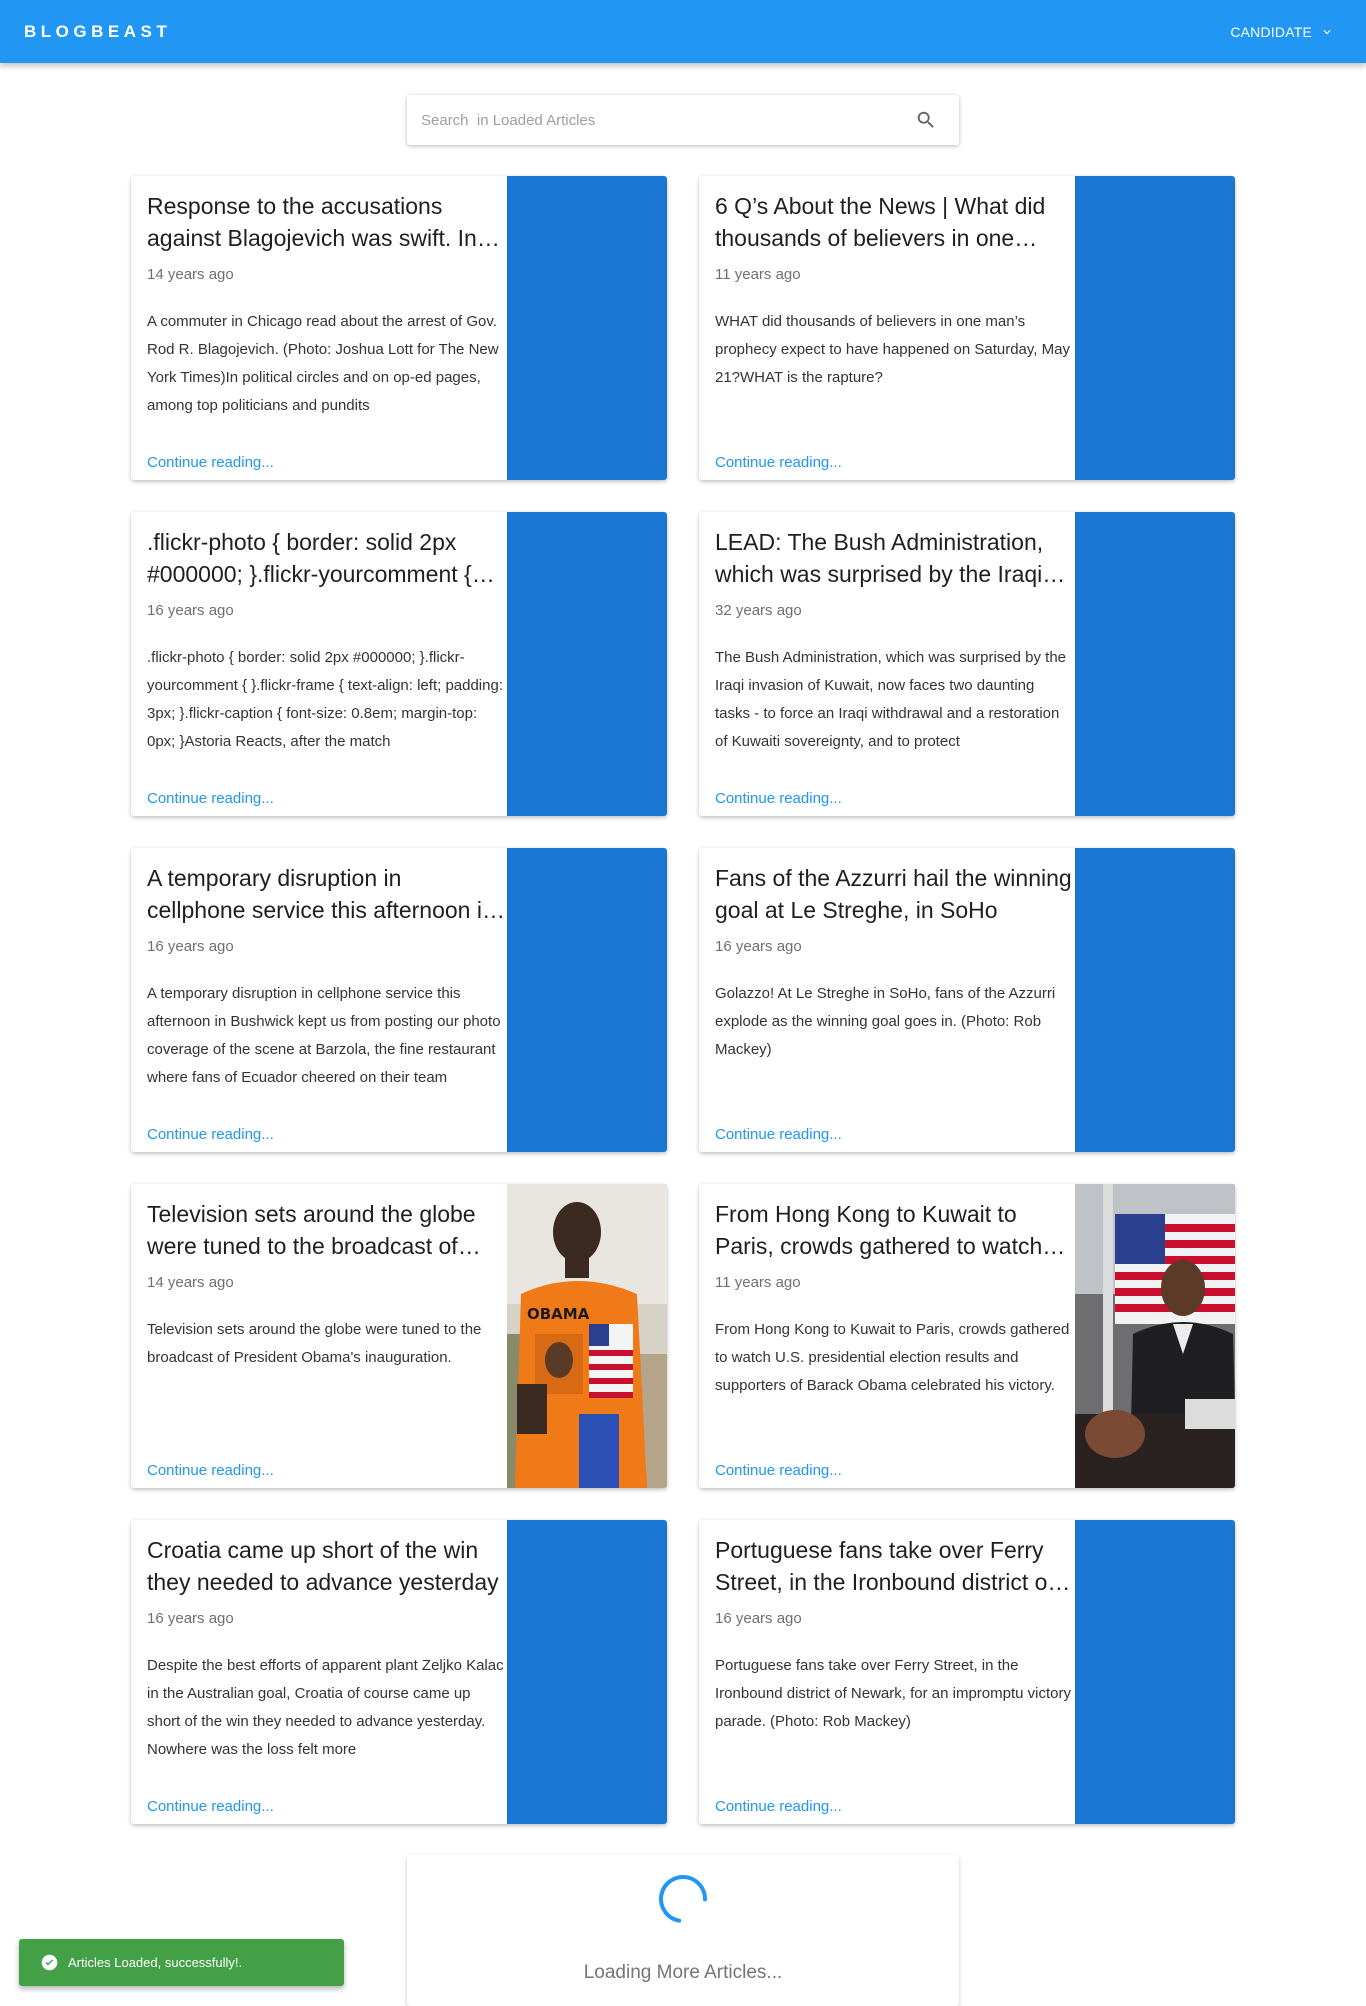 The height and width of the screenshot is (2006, 1366). I want to click on success-toast: Articles Loaded, successfully!., so click(181, 1962).